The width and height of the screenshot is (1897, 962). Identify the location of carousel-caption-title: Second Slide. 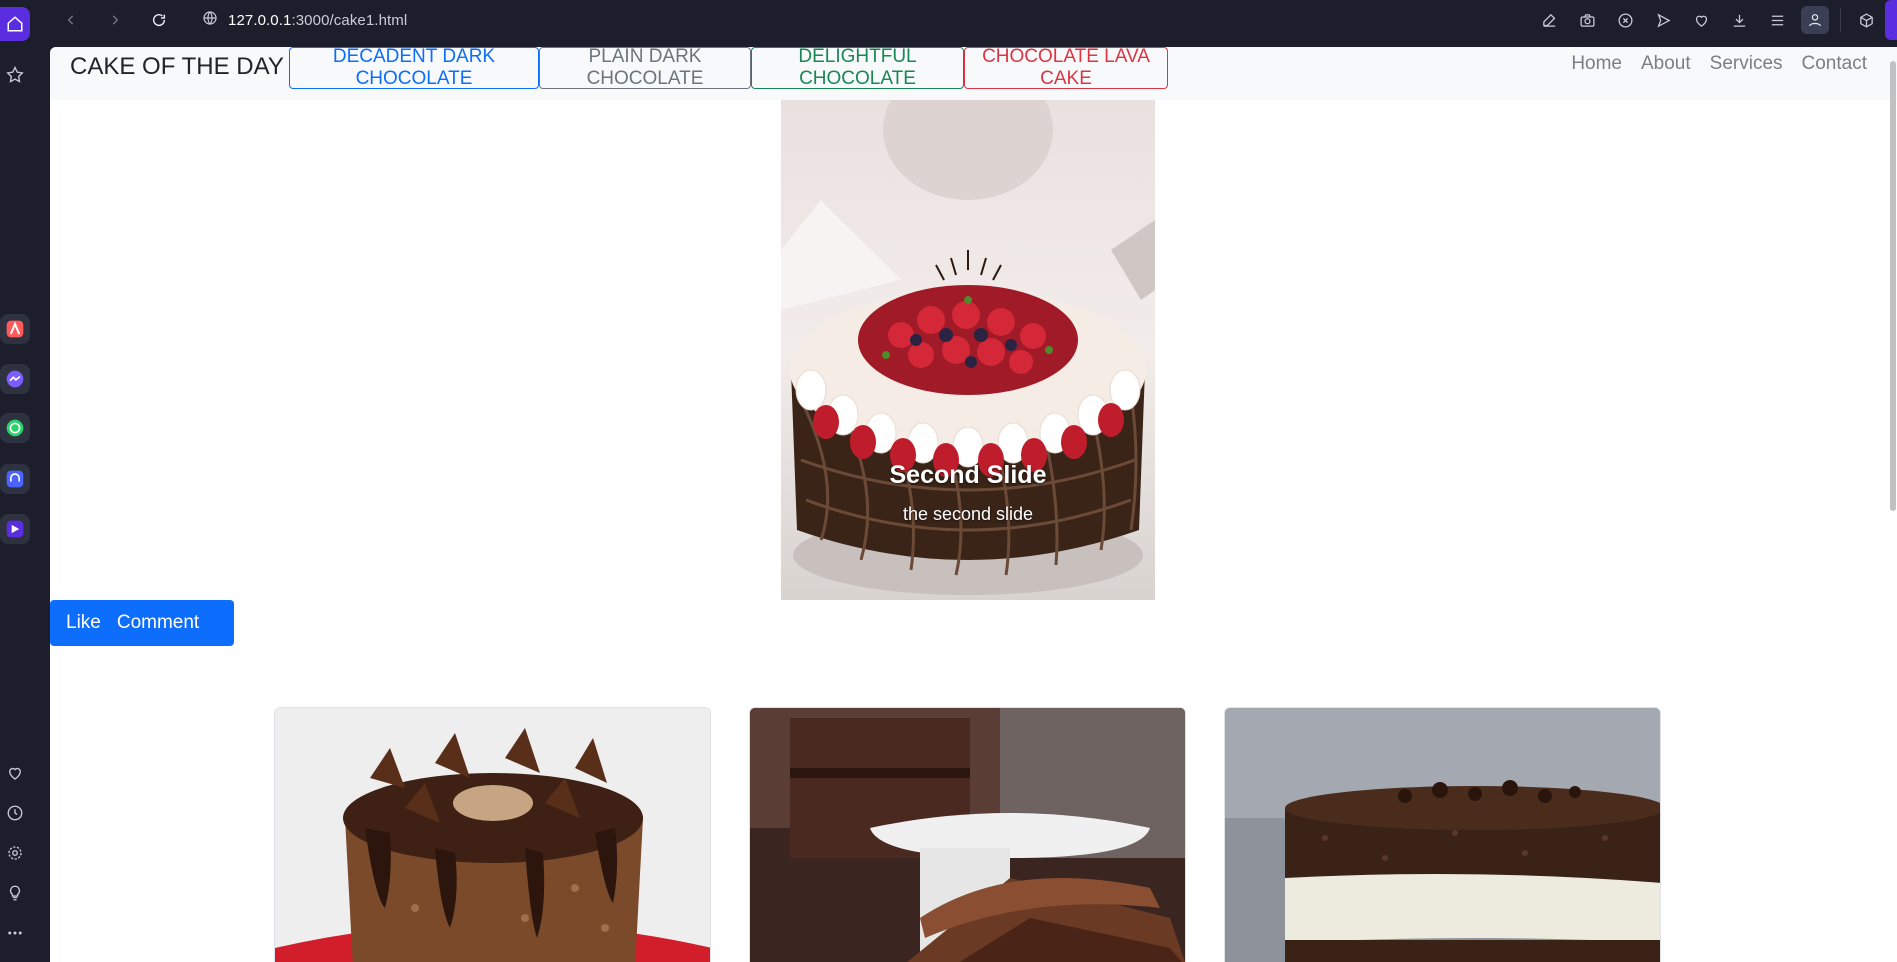
(968, 475).